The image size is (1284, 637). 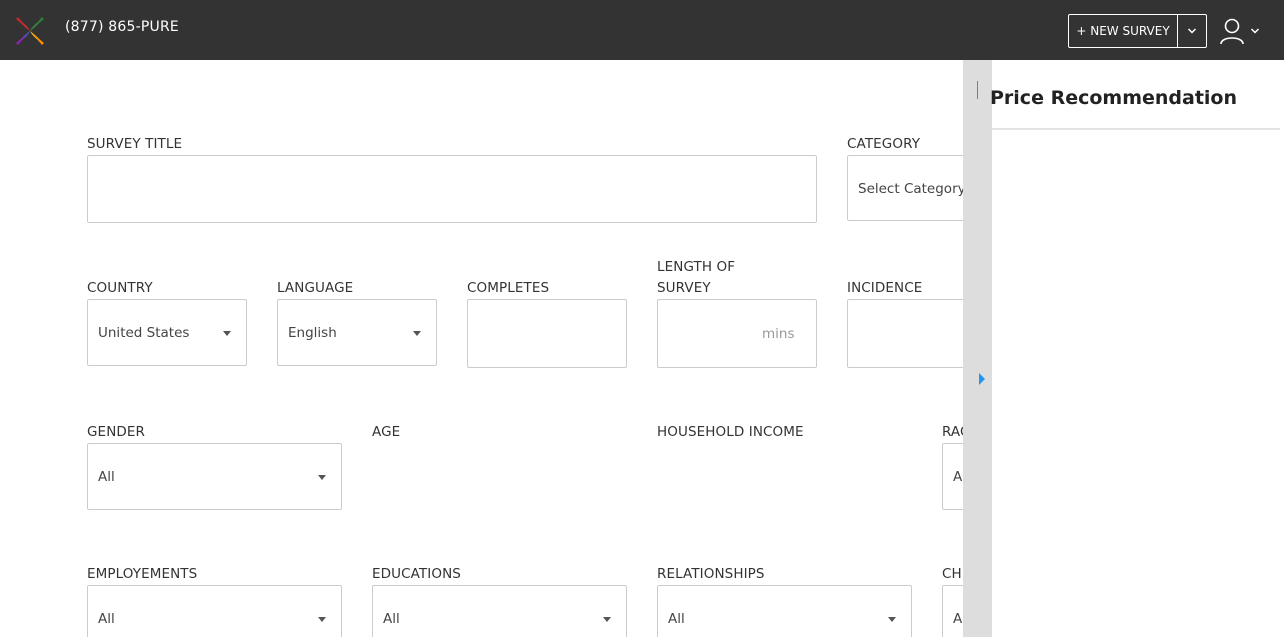 I want to click on children-select: A, so click(x=952, y=611).